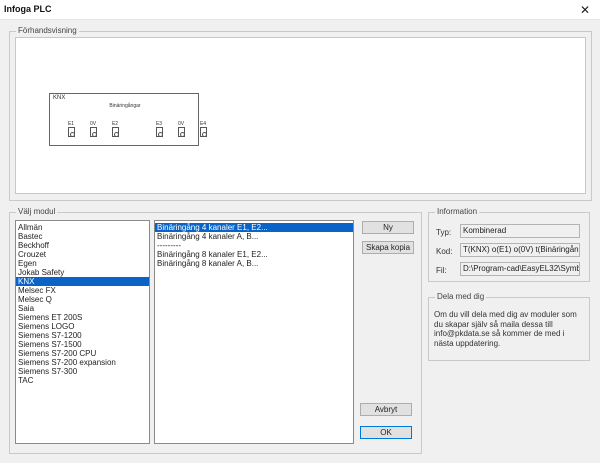 The width and height of the screenshot is (600, 463). I want to click on close-icon: ✕, so click(585, 10).